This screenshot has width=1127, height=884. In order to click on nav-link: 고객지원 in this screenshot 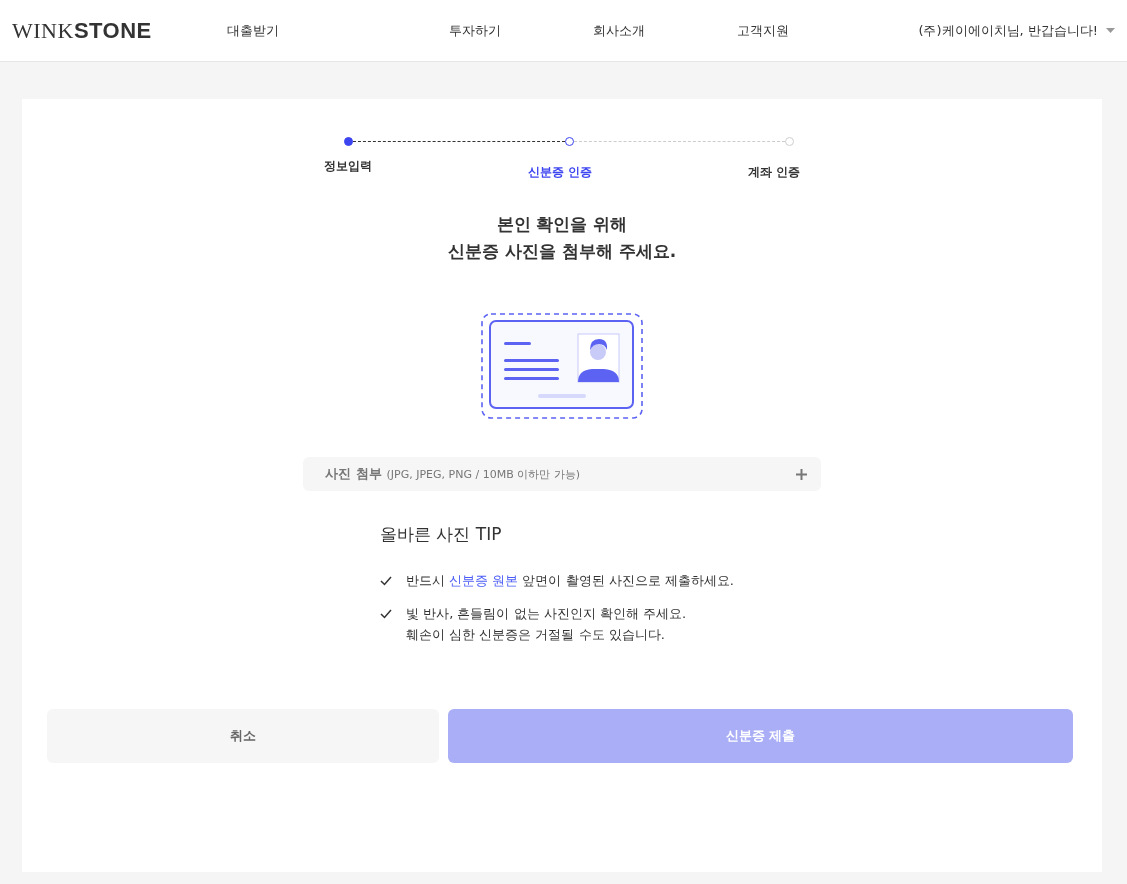, I will do `click(792, 30)`.